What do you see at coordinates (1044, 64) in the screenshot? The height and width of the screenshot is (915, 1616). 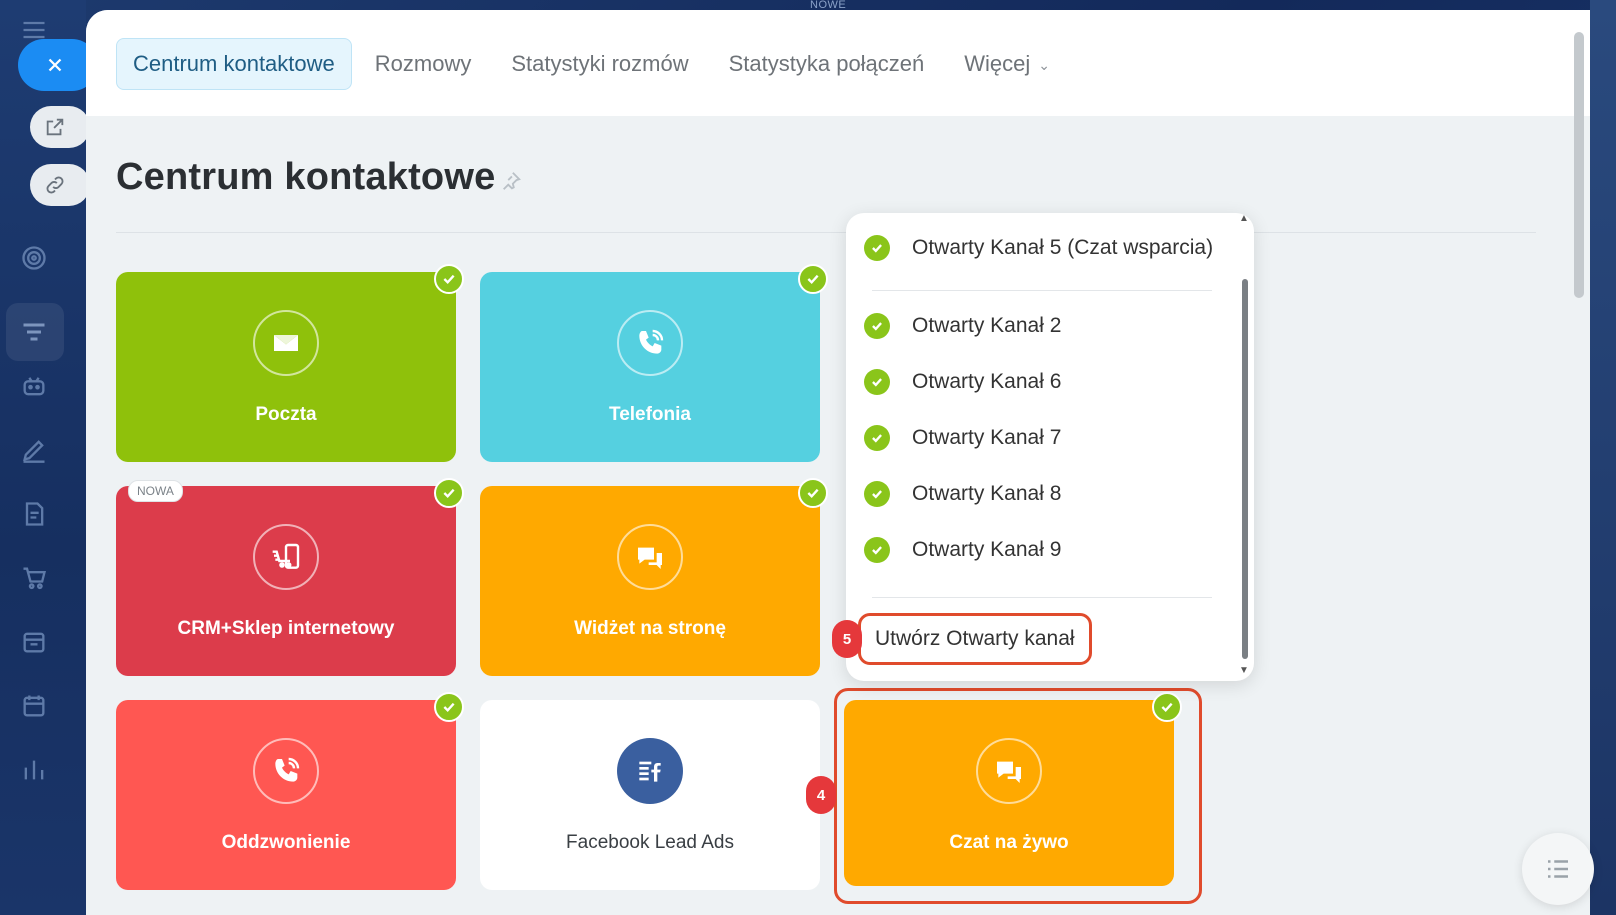 I see `chevron-down-icon: ⌄` at bounding box center [1044, 64].